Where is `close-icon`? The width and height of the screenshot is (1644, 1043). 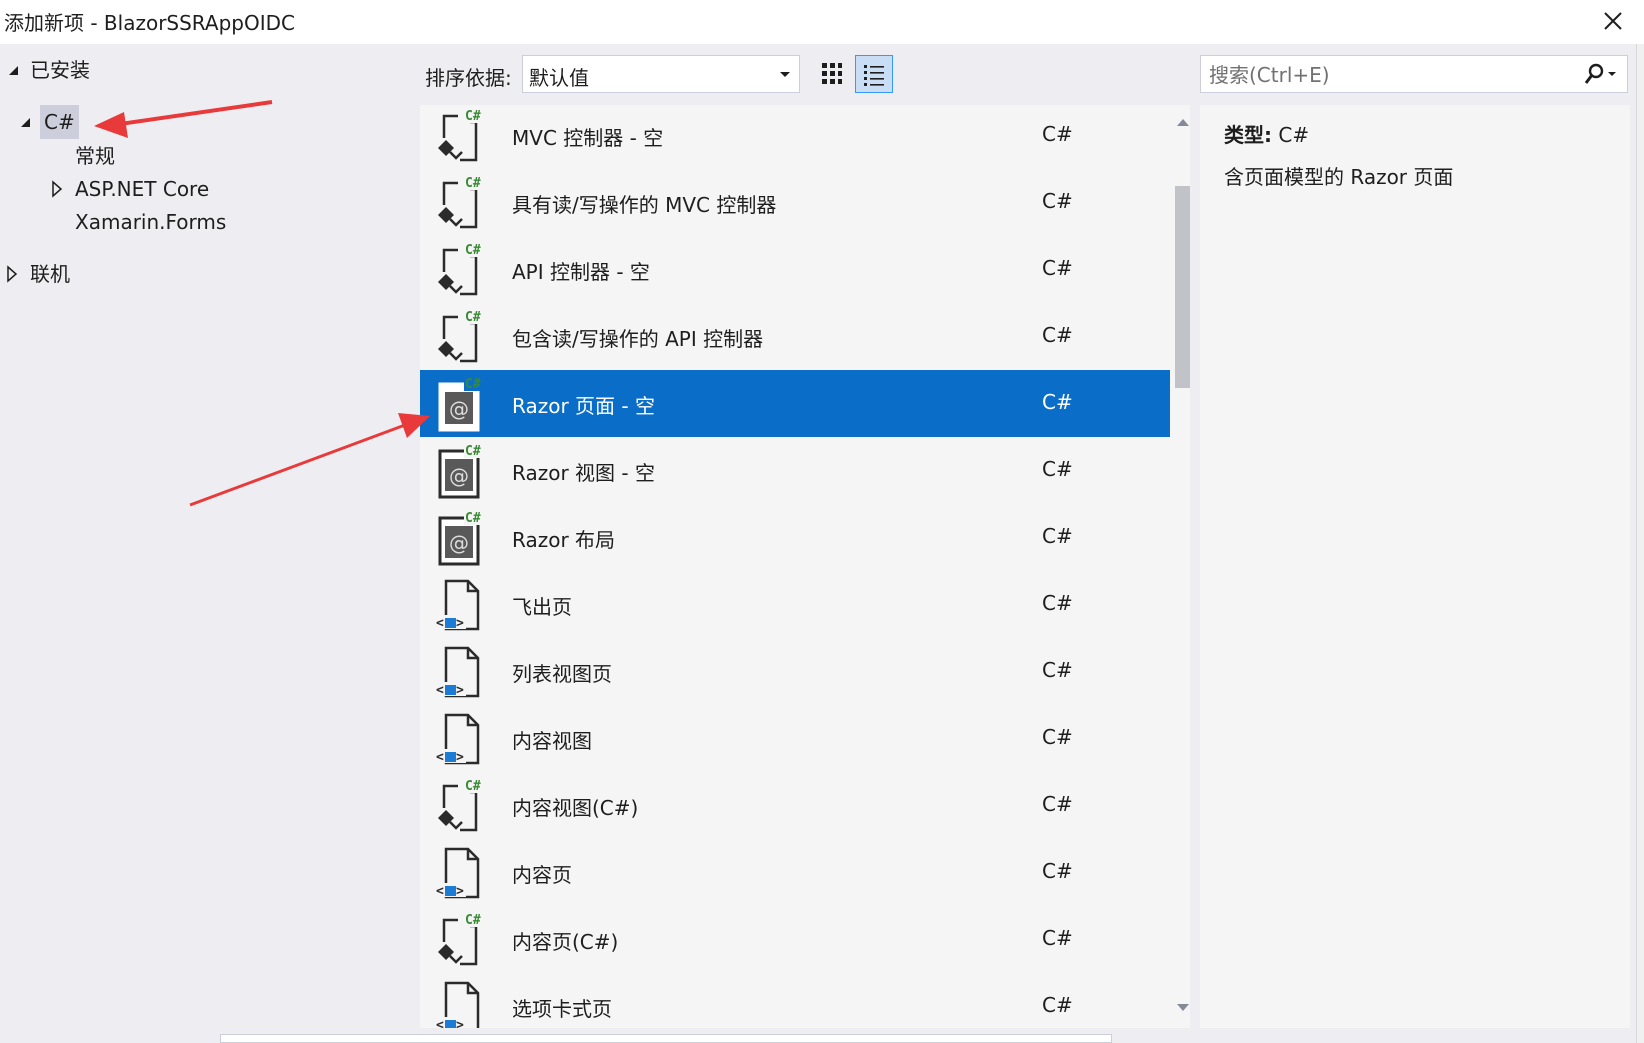
close-icon is located at coordinates (1613, 21).